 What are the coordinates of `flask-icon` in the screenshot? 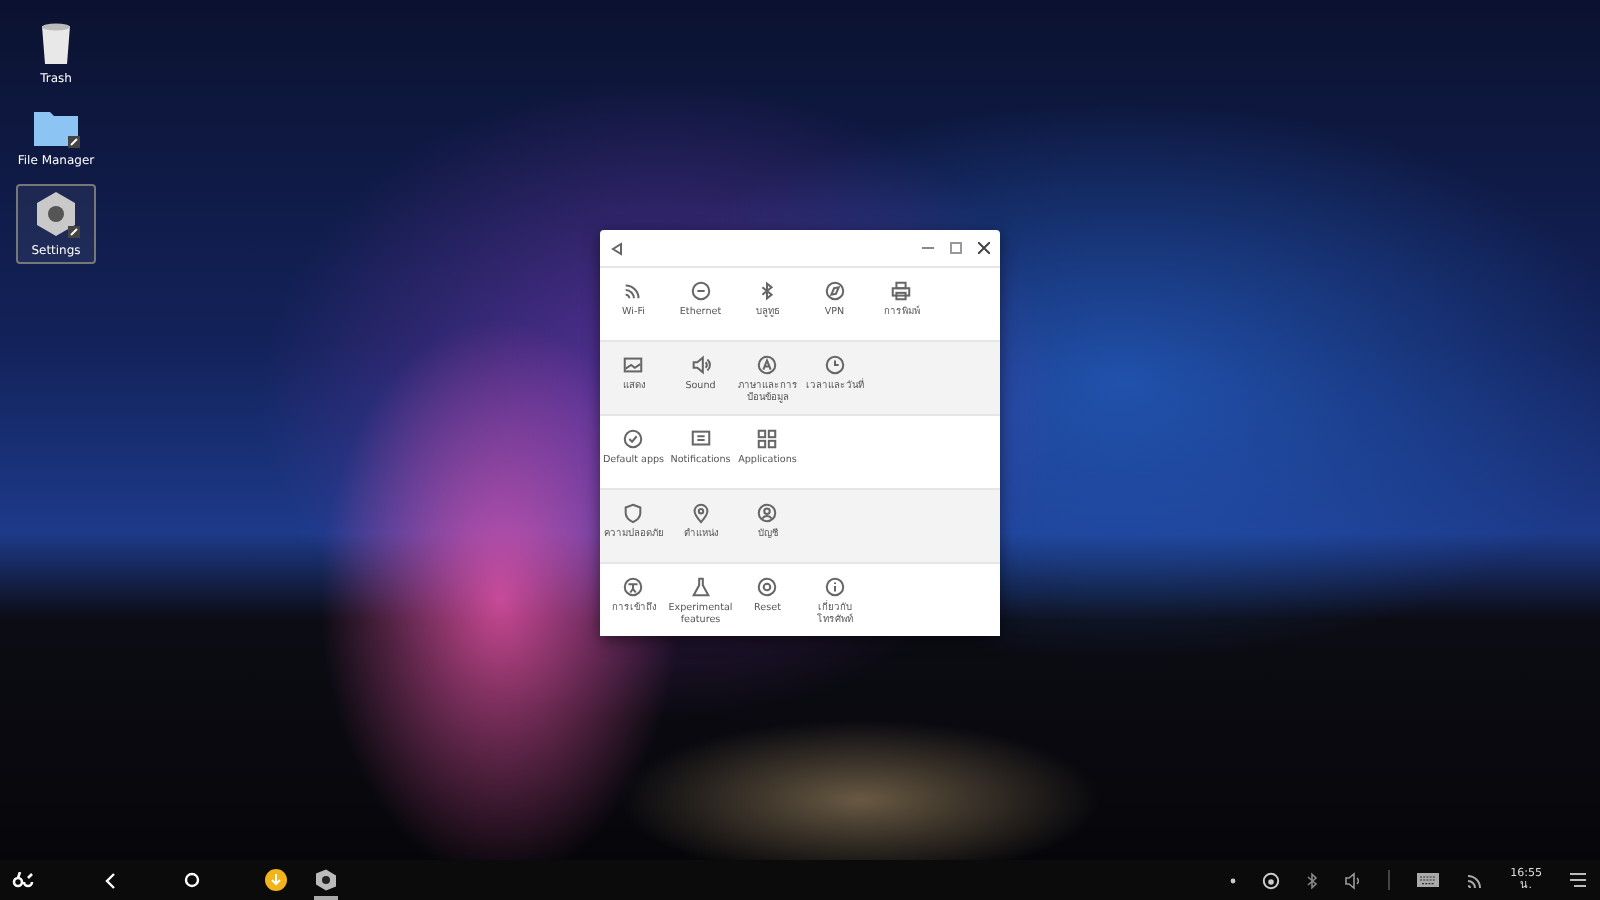 It's located at (700, 587).